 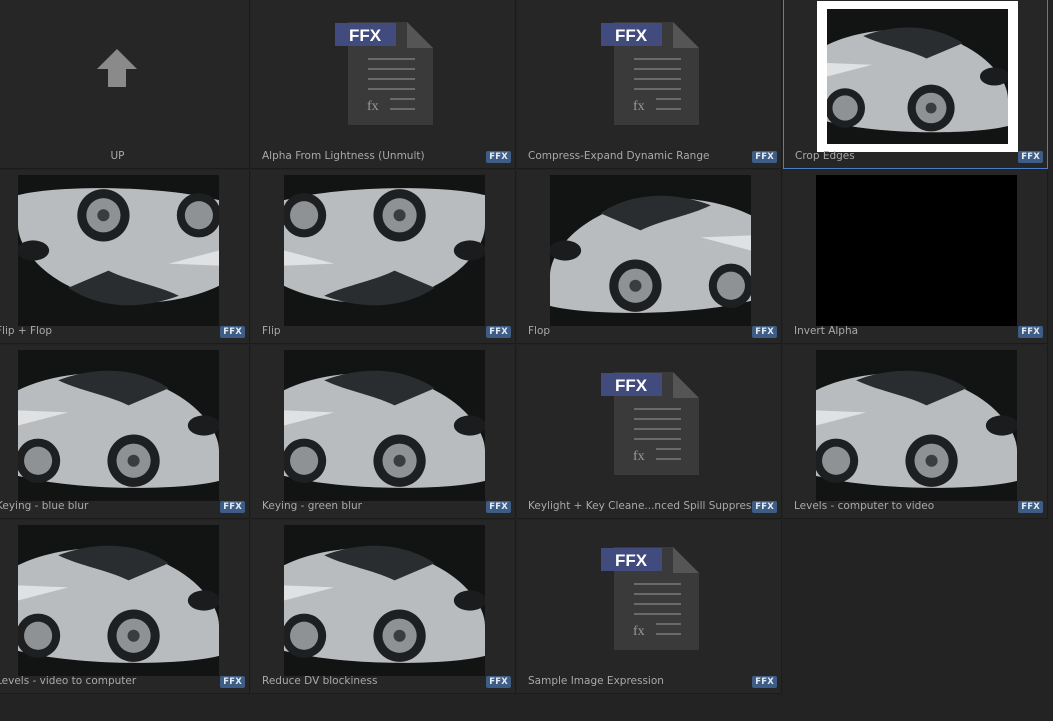 What do you see at coordinates (68, 681) in the screenshot?
I see `preset-label: Levels - video to computer` at bounding box center [68, 681].